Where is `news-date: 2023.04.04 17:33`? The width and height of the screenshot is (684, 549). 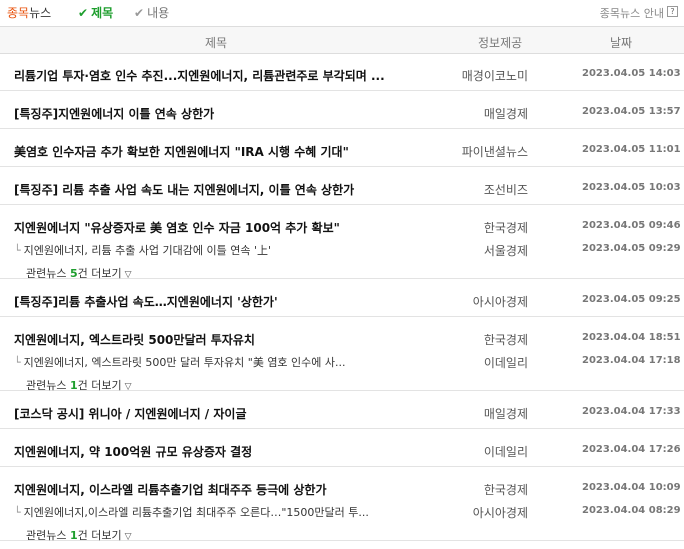 news-date: 2023.04.04 17:33 is located at coordinates (631, 411).